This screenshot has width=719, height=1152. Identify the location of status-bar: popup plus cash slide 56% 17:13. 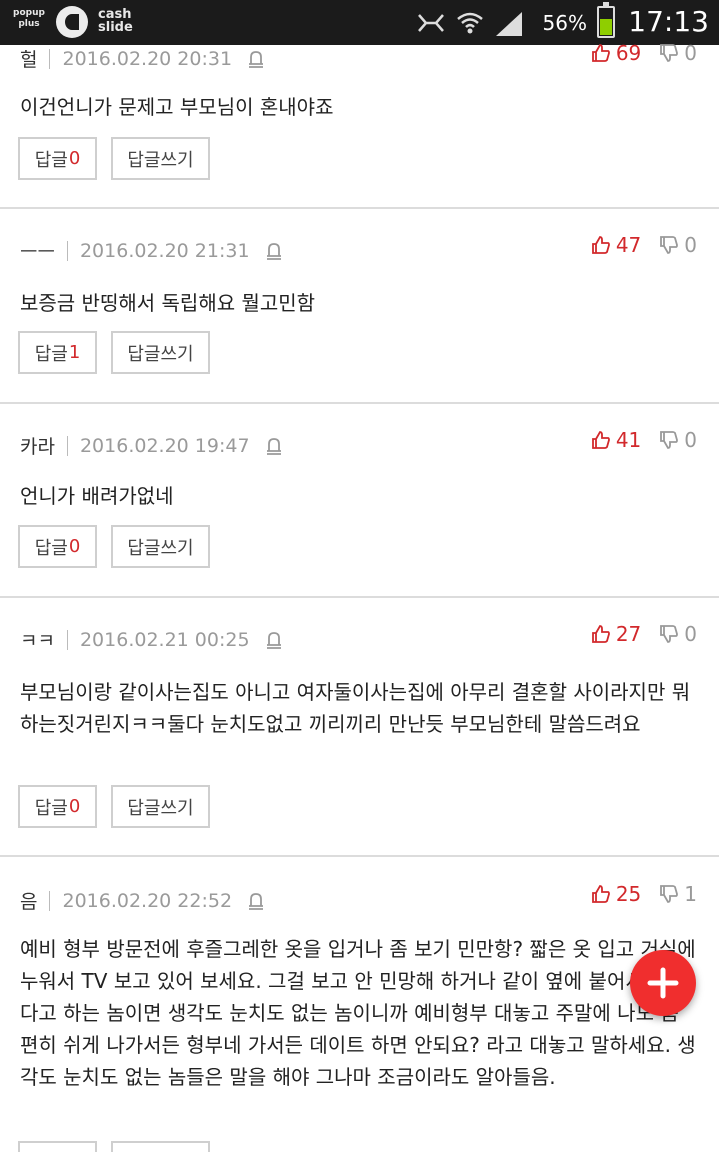
(359, 22).